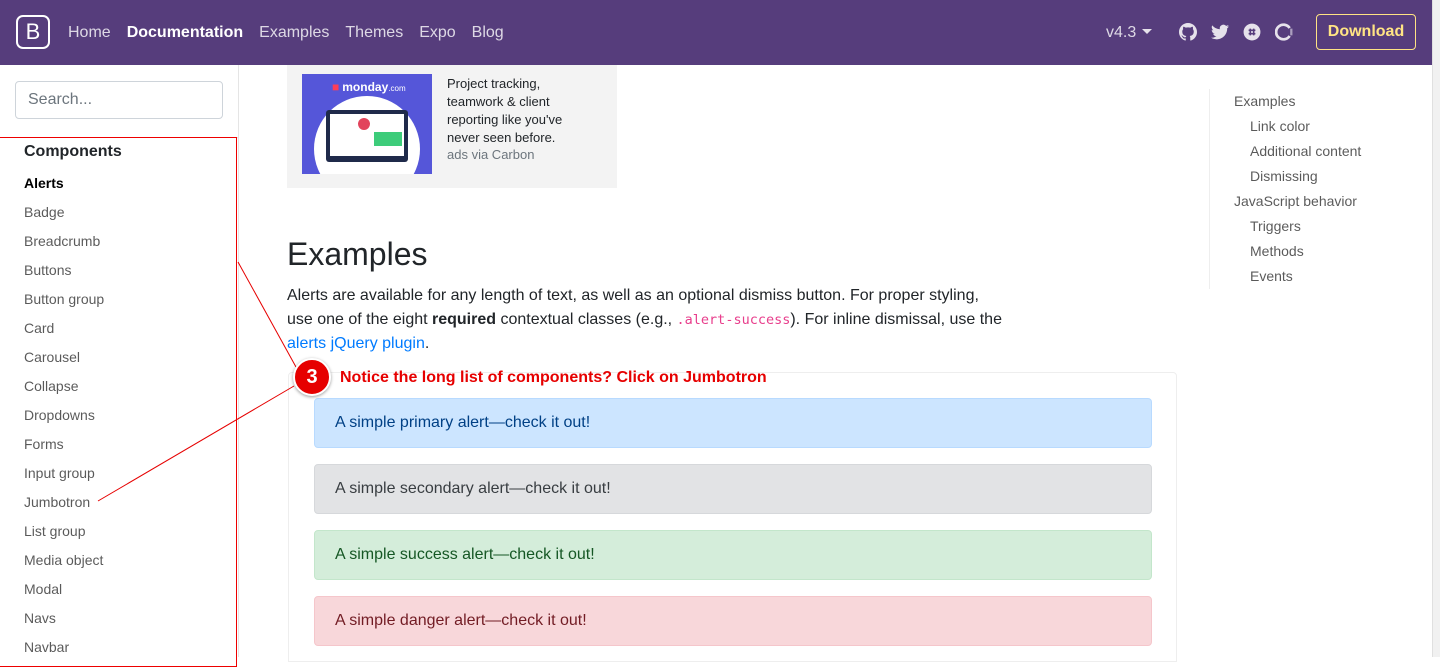 The image size is (1440, 667). I want to click on sidebar-item-dropdowns: Dropdowns, so click(64, 419).